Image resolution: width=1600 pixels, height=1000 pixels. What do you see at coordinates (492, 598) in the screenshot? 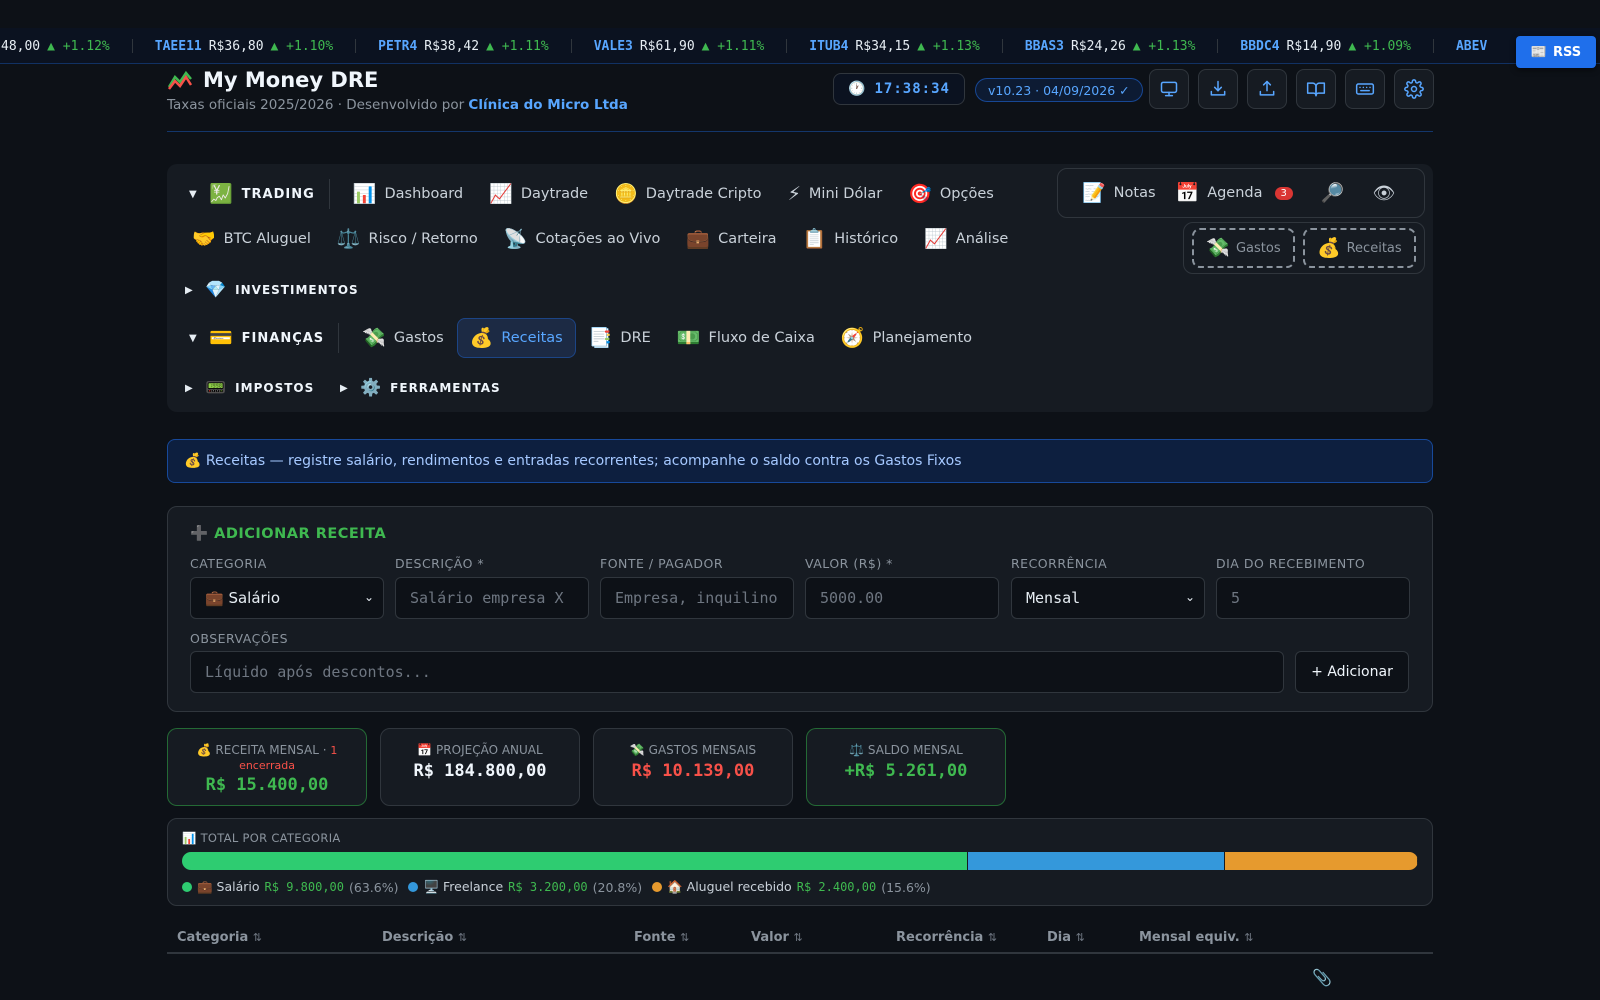
I see `description-input` at bounding box center [492, 598].